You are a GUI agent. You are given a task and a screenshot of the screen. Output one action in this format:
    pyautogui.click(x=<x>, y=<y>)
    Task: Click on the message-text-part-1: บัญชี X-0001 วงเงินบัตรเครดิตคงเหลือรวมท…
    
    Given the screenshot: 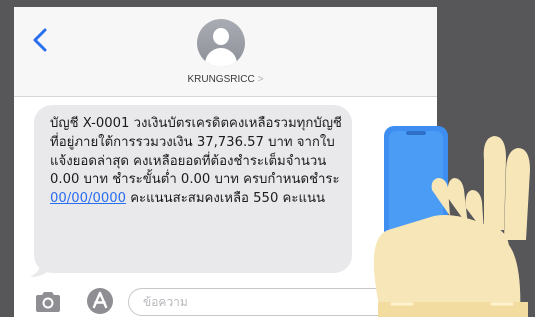 What is the action you would take?
    pyautogui.click(x=196, y=152)
    